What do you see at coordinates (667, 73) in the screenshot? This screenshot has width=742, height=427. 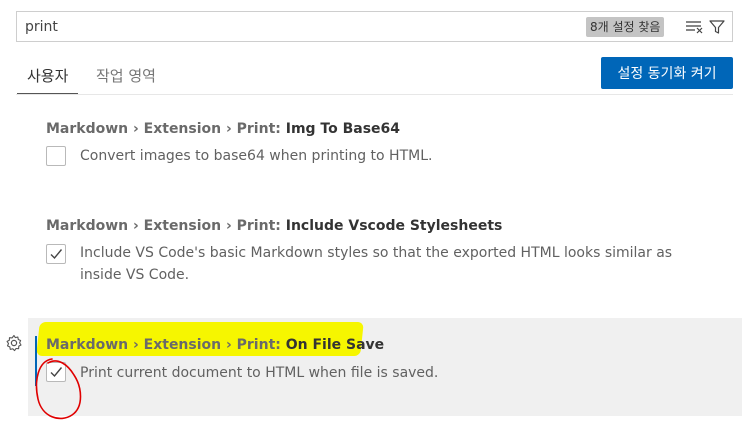 I see `turn-on-settings-sync-button: 설정 동기화 켜기` at bounding box center [667, 73].